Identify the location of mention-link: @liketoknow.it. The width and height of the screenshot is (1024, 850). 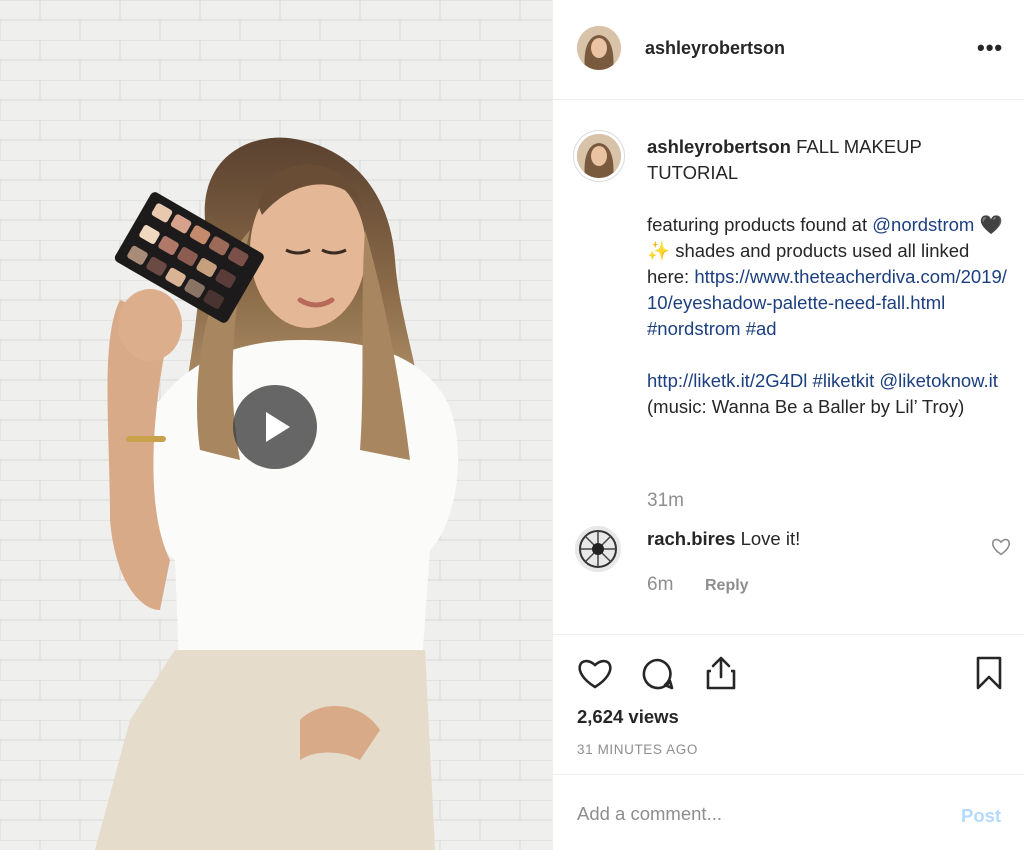
(938, 380).